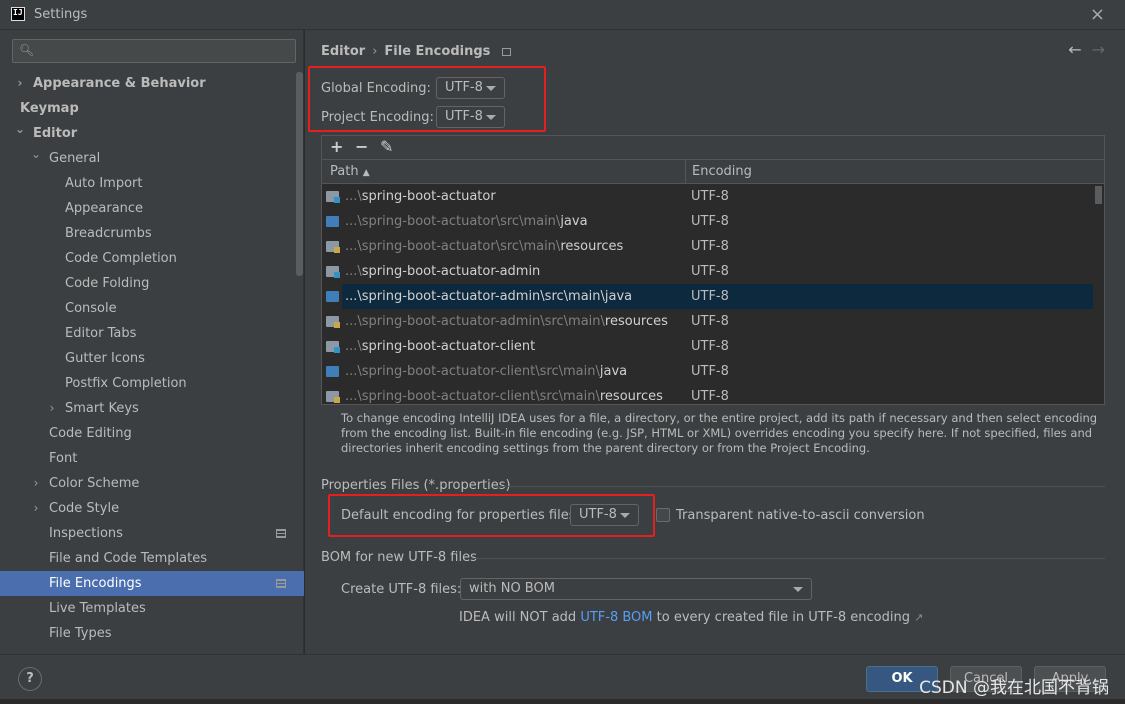 This screenshot has height=704, width=1125. I want to click on background-editor-strip, so click(562, 701).